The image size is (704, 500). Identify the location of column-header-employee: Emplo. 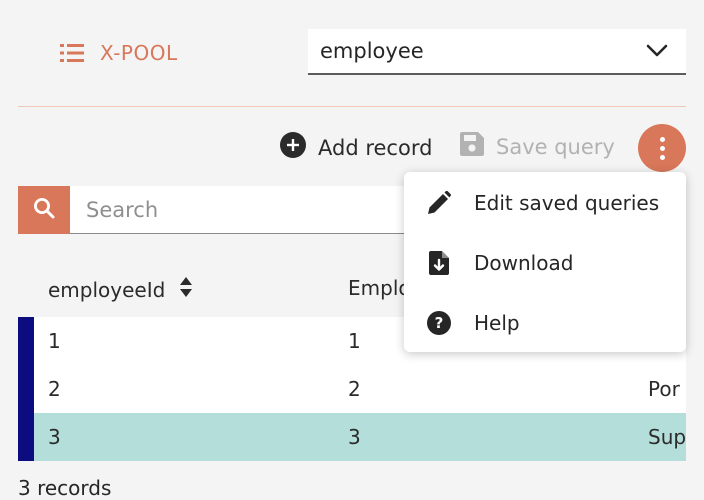
(379, 288).